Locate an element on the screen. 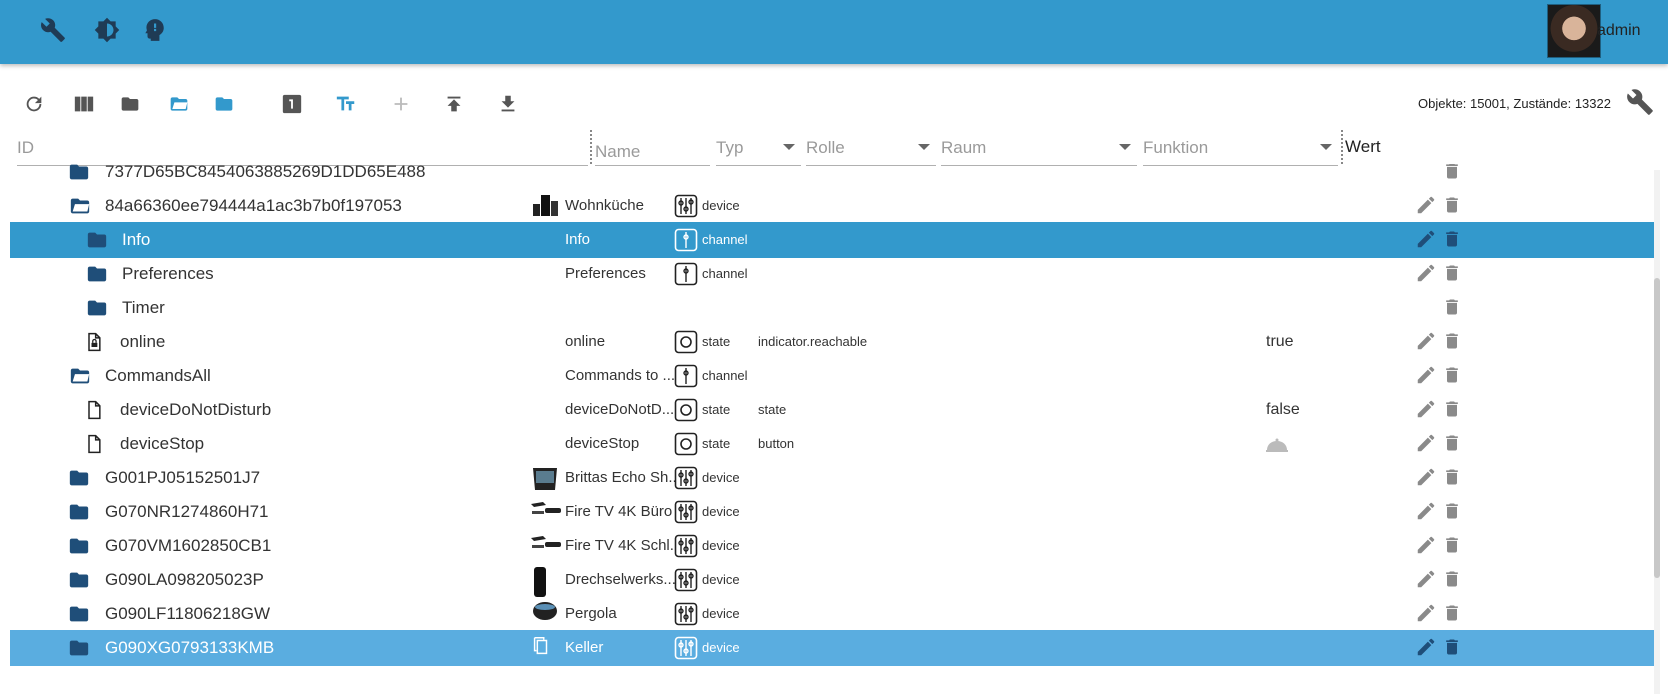 This screenshot has width=1668, height=694. table-row: online online state indicator.reachable true is located at coordinates (832, 342).